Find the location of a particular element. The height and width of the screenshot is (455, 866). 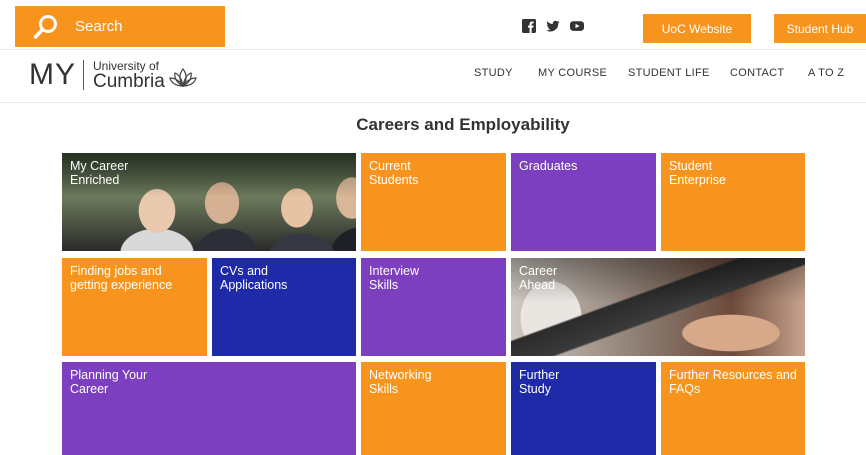

tile-label: Graduates is located at coordinates (548, 166).